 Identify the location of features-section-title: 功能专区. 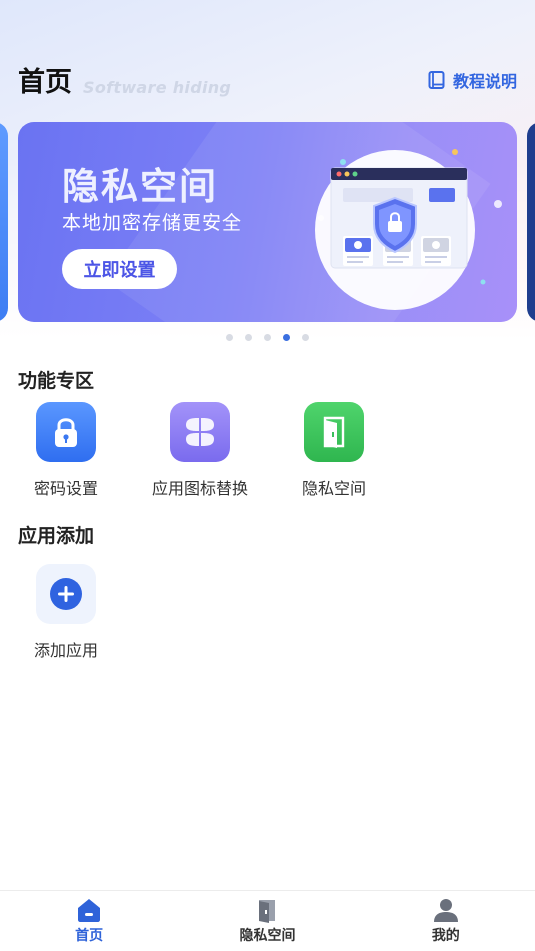
(56, 381).